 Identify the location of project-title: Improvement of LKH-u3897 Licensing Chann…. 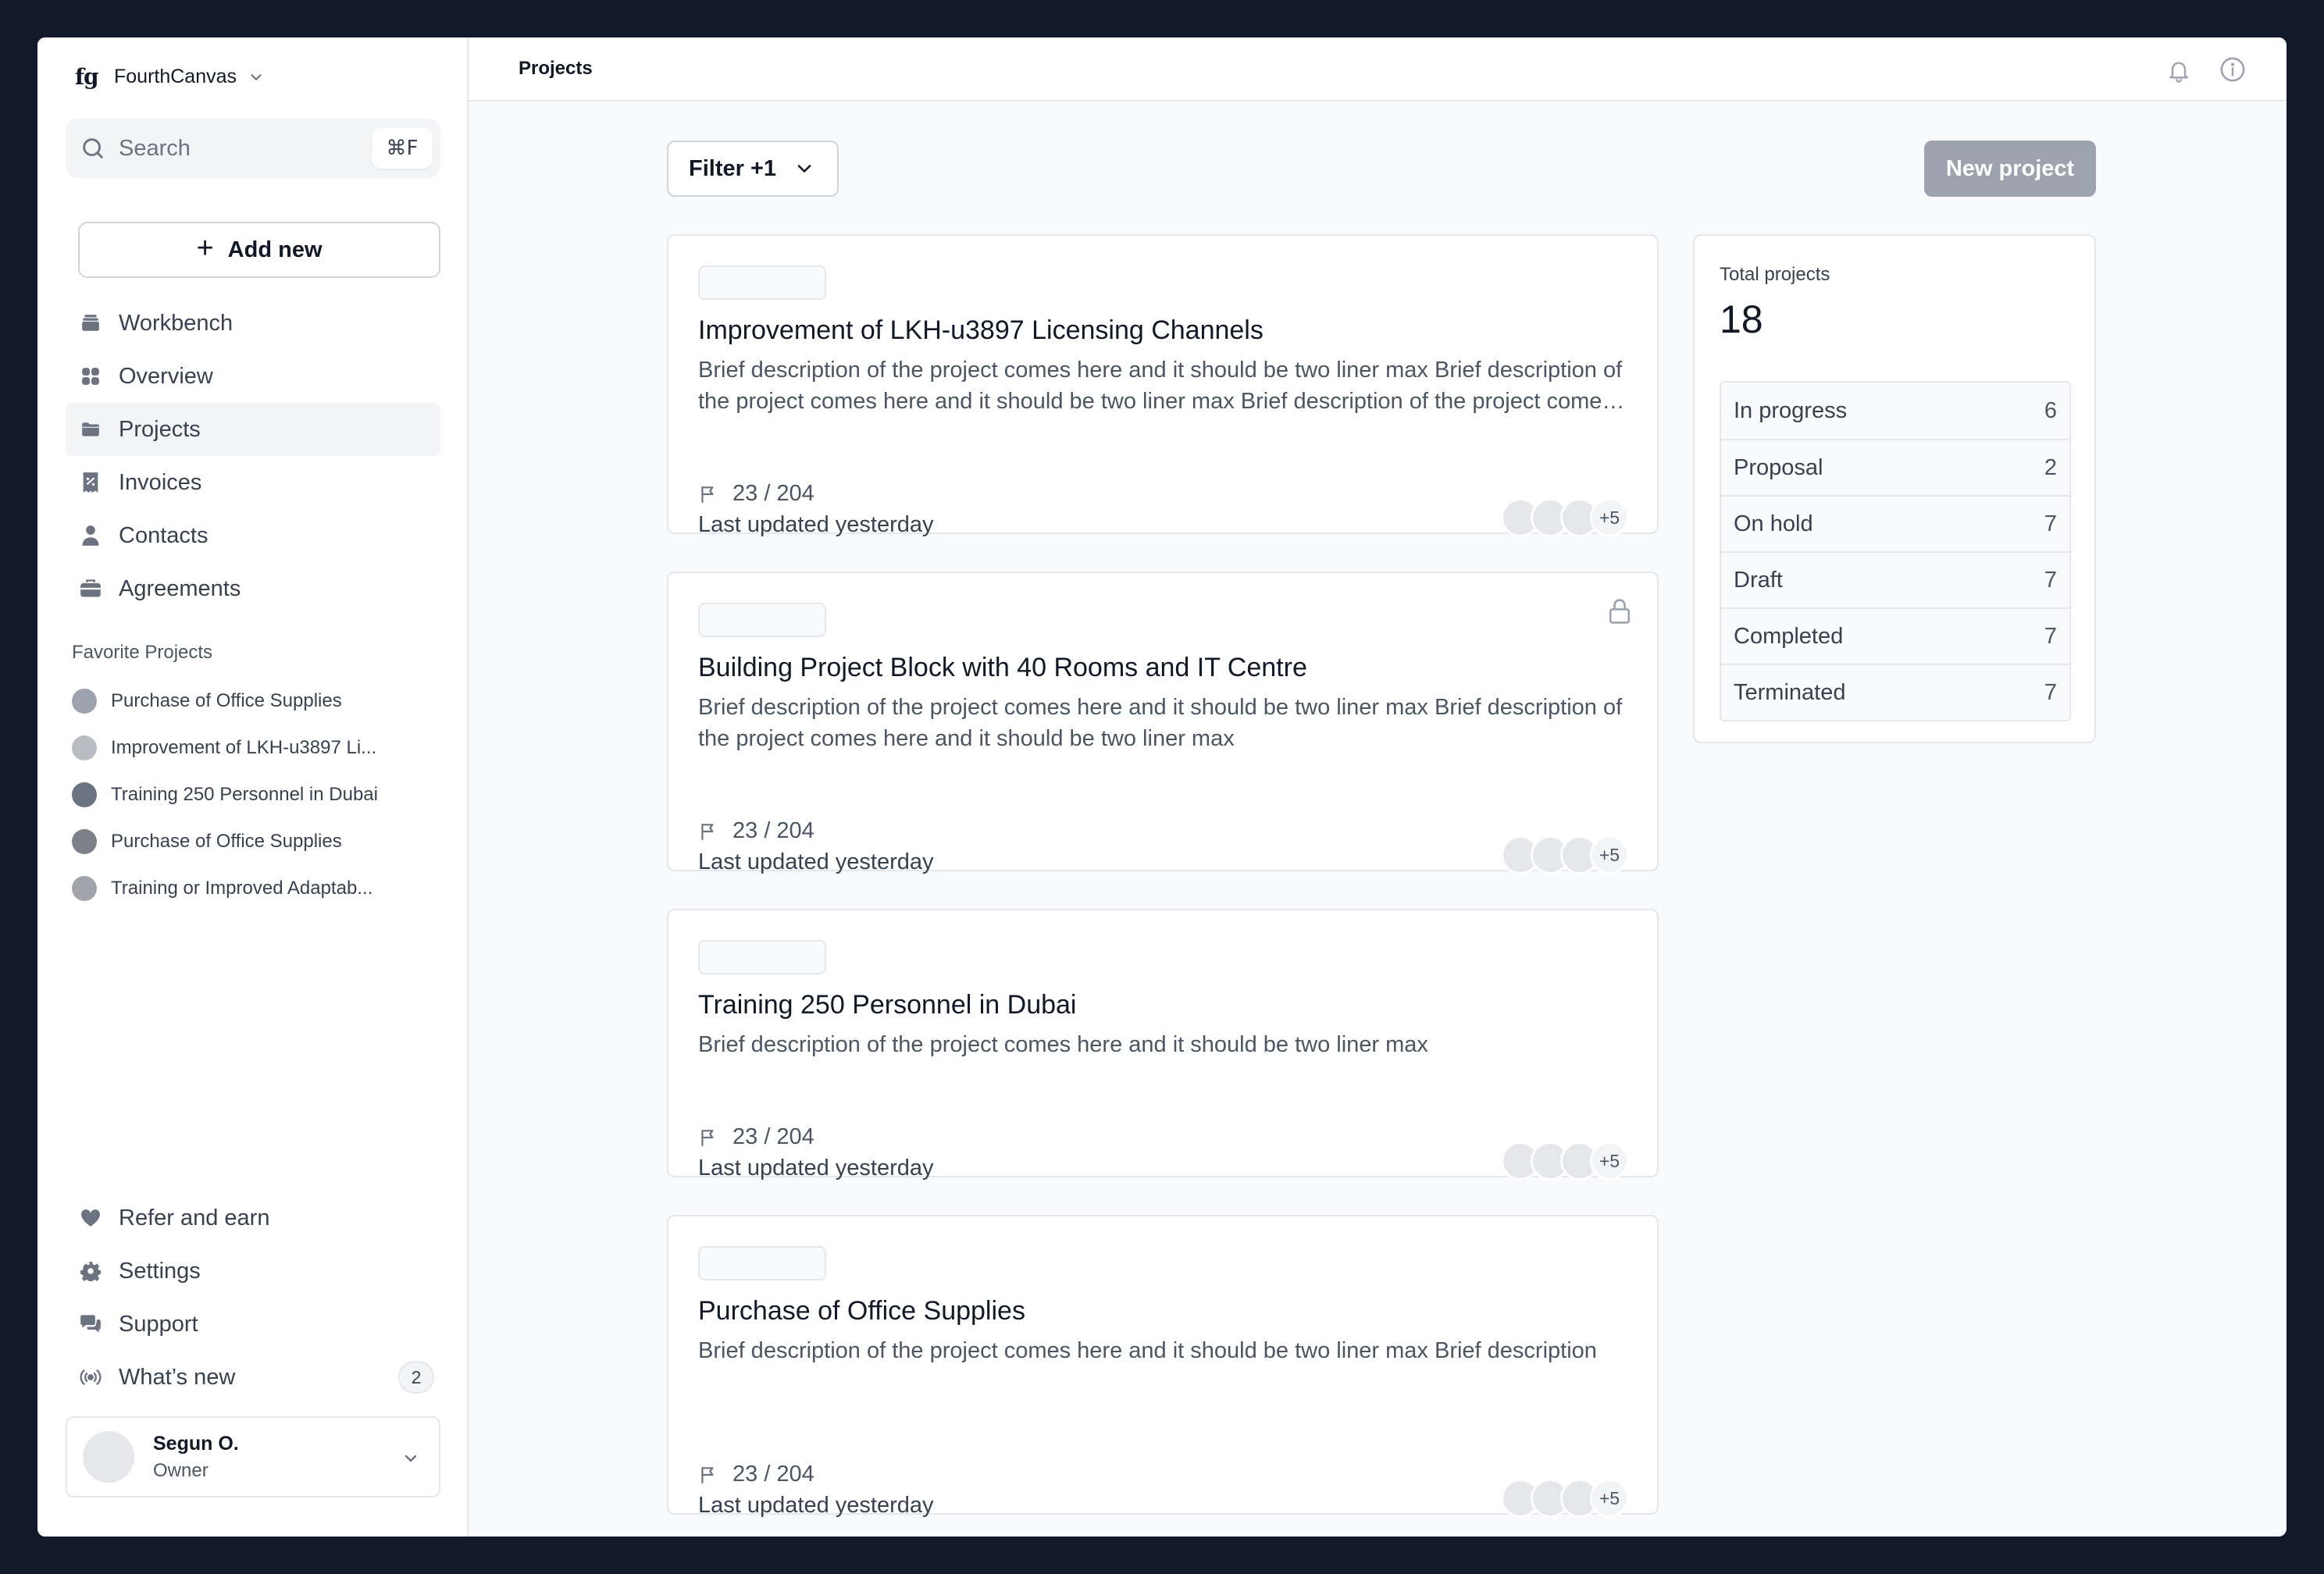
(981, 331).